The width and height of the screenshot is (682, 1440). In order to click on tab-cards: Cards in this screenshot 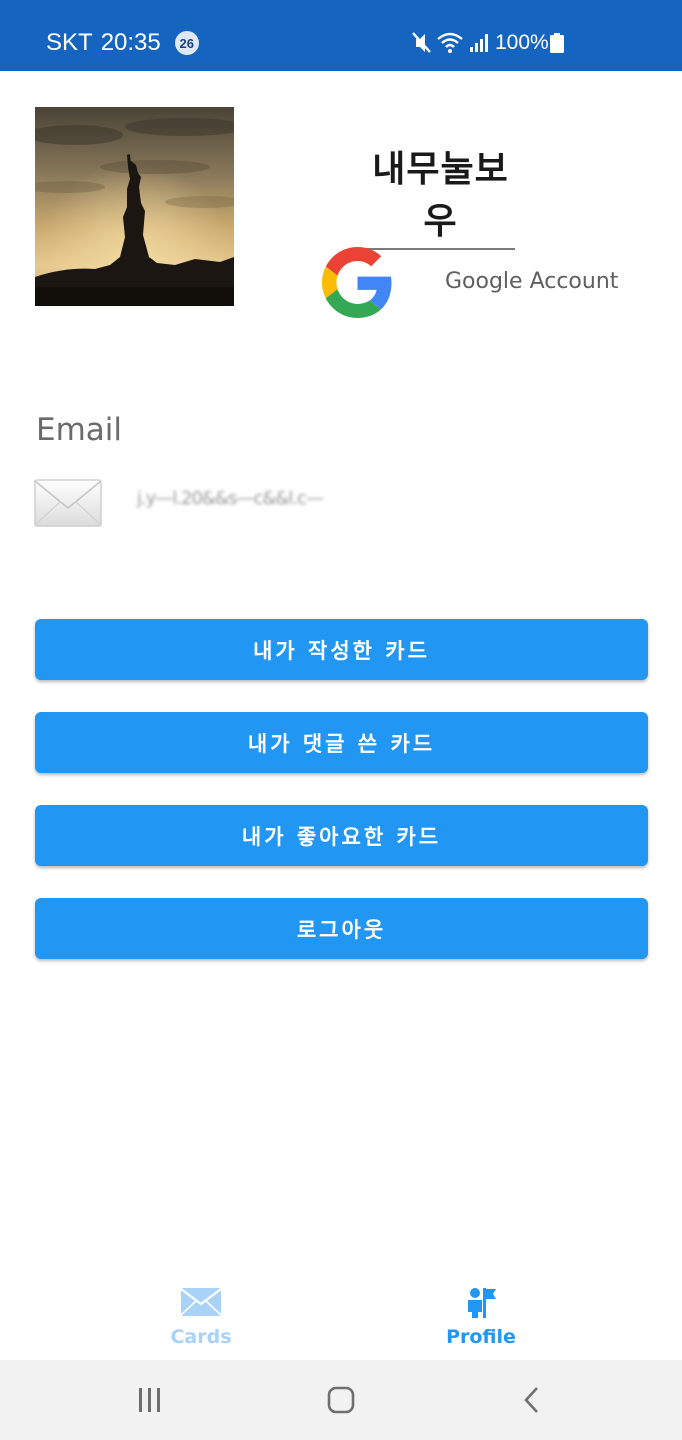, I will do `click(201, 1315)`.